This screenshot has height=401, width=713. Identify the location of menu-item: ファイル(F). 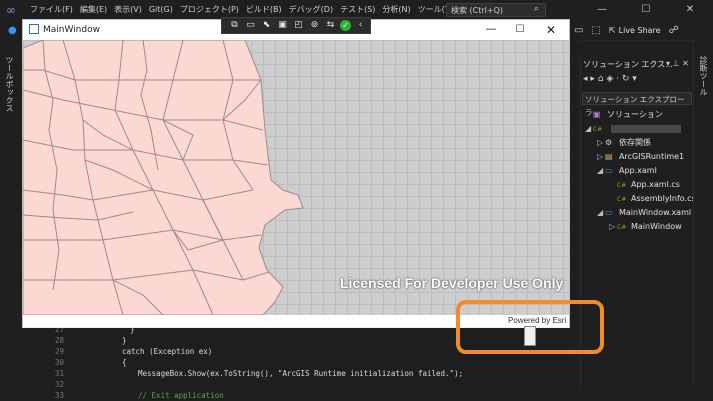
(55, 10).